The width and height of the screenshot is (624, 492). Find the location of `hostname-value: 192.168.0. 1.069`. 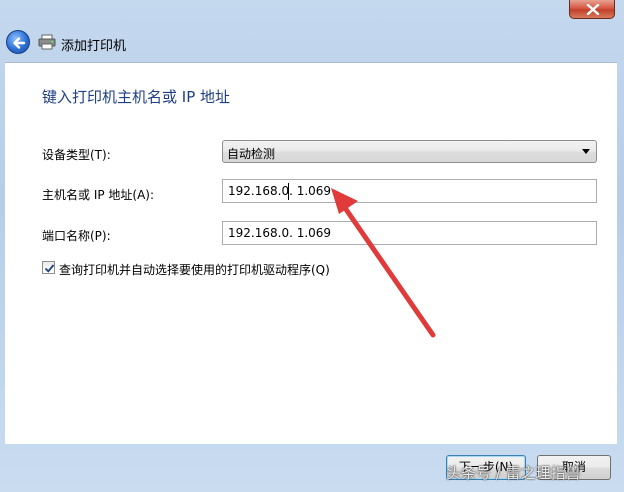

hostname-value: 192.168.0. 1.069 is located at coordinates (280, 191).